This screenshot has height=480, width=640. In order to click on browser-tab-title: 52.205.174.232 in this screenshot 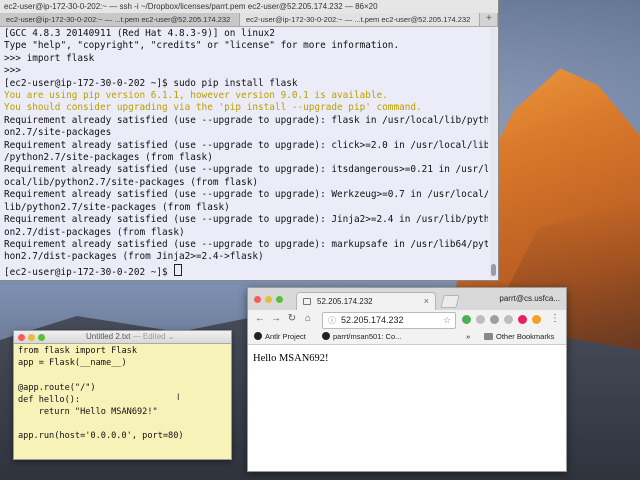, I will do `click(345, 301)`.